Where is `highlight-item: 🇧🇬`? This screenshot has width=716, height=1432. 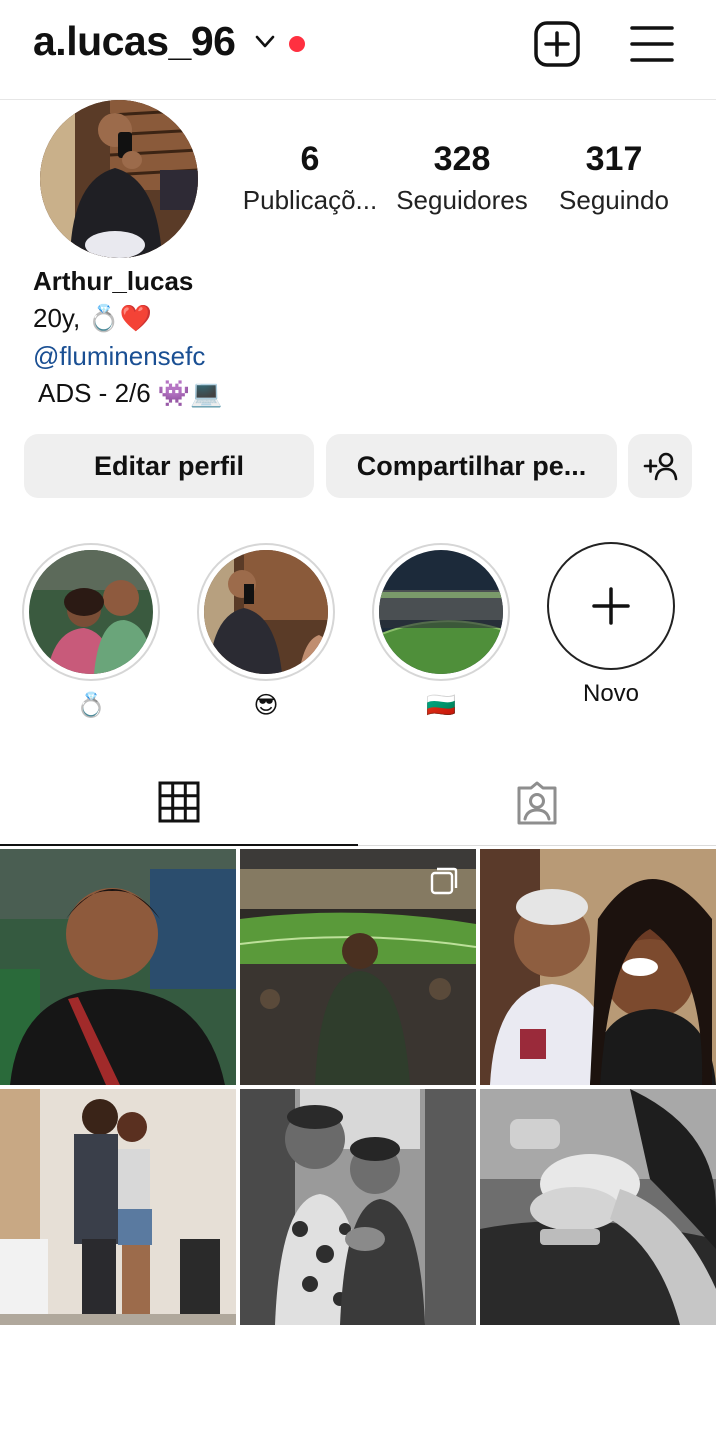 highlight-item: 🇧🇬 is located at coordinates (441, 631).